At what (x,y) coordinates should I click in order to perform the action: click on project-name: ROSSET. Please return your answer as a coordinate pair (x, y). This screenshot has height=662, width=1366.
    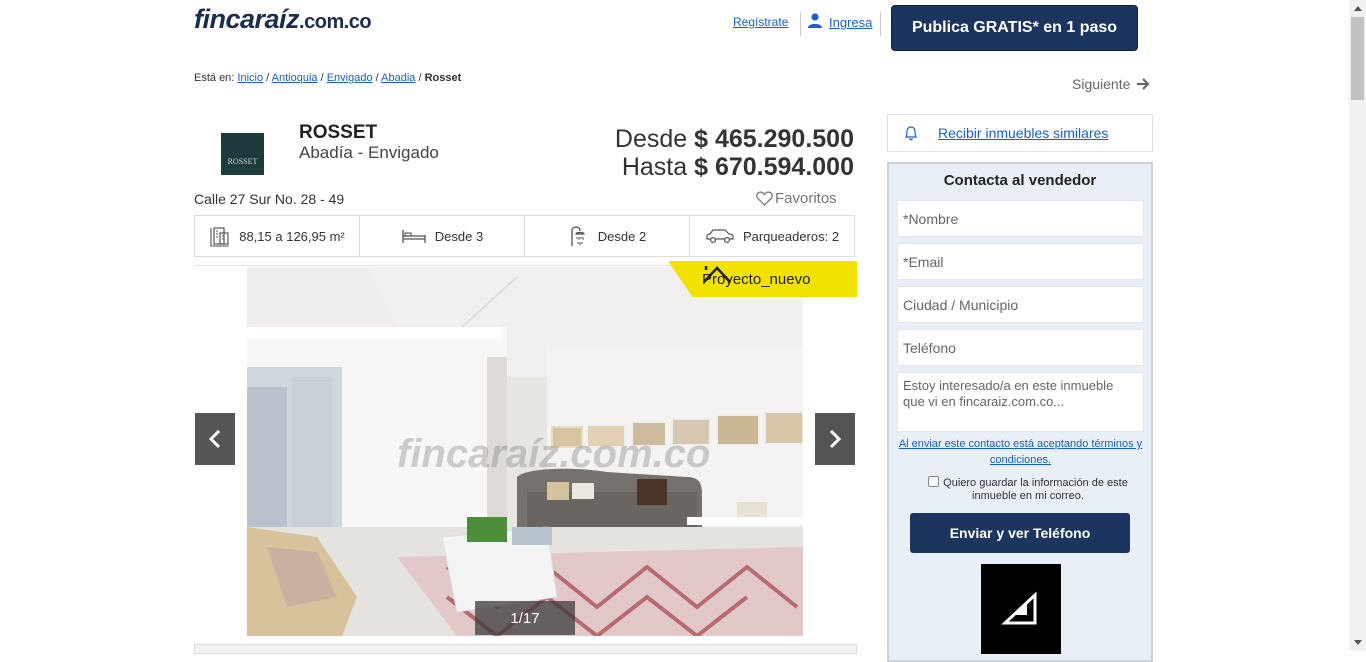
    Looking at the image, I should click on (338, 132).